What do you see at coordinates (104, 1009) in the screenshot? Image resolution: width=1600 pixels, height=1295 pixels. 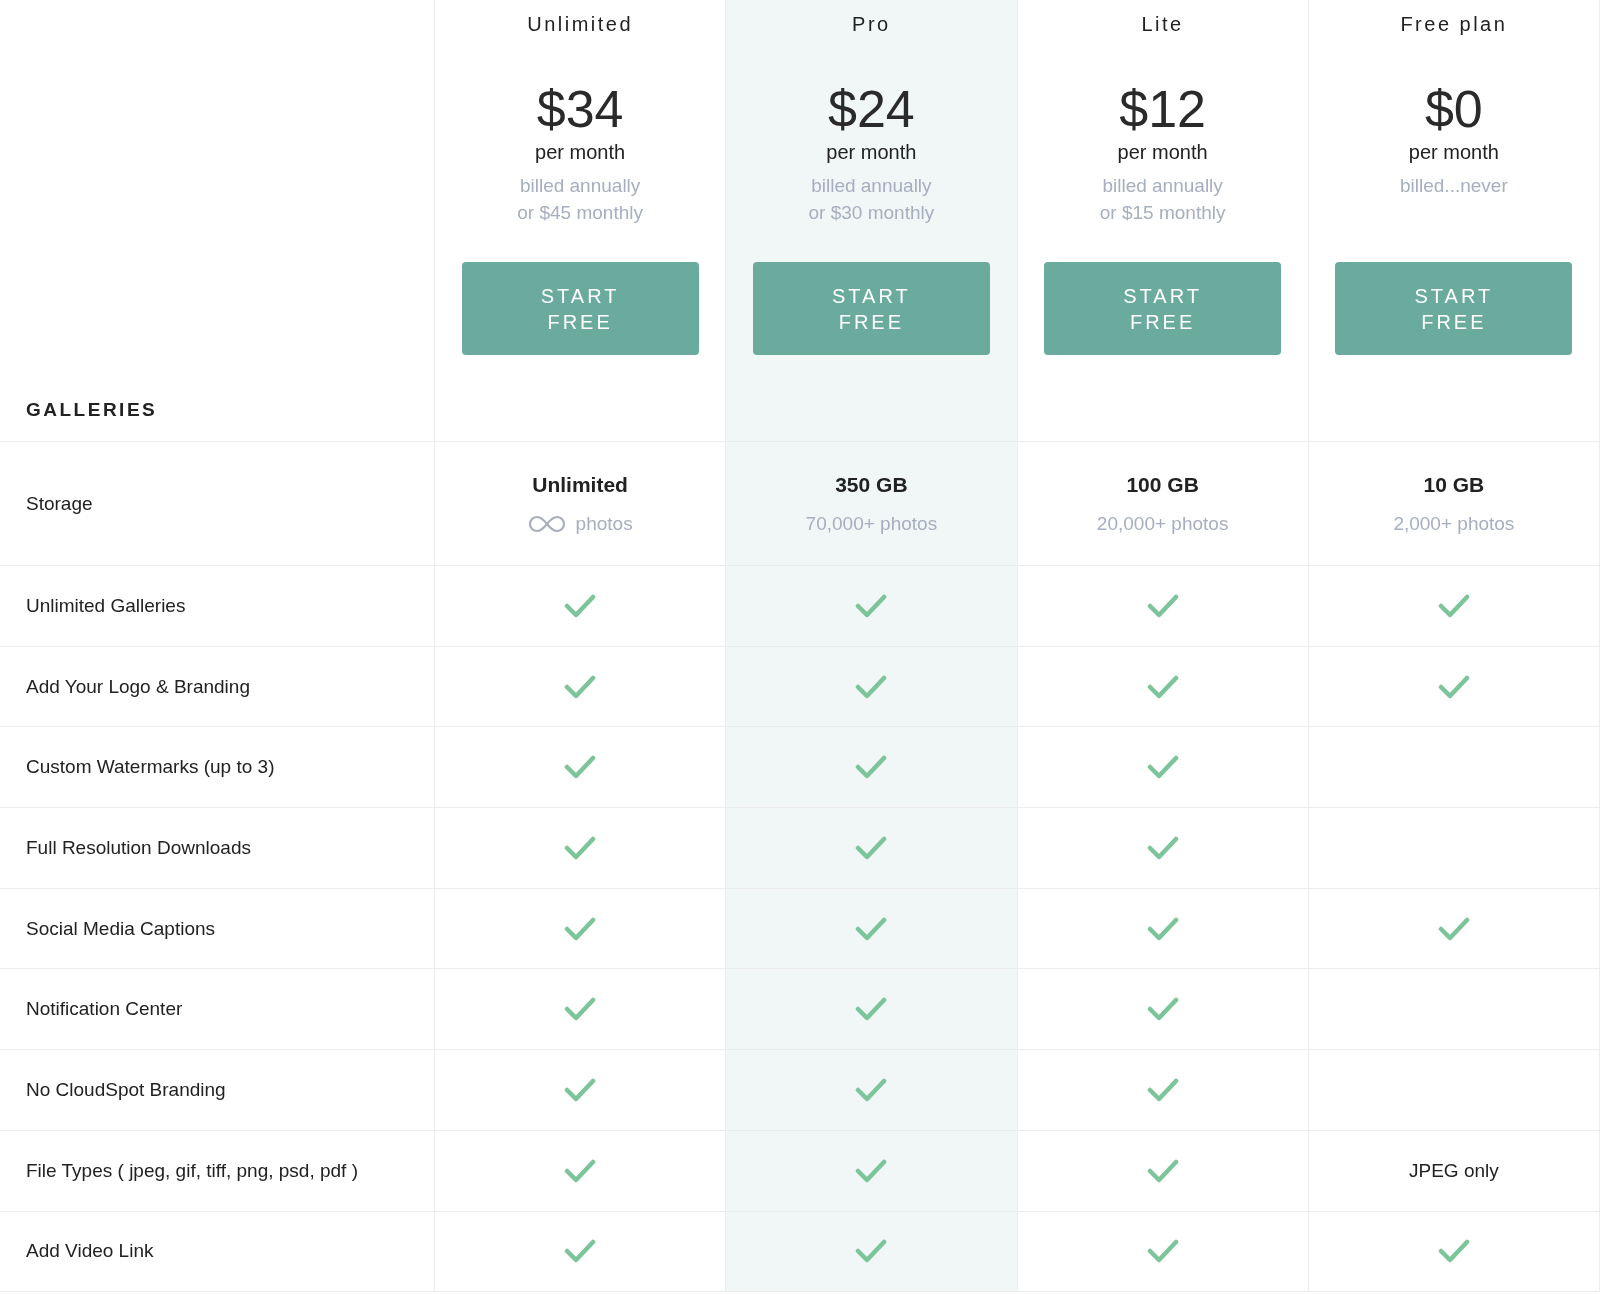 I see `feature-label: Notification Center` at bounding box center [104, 1009].